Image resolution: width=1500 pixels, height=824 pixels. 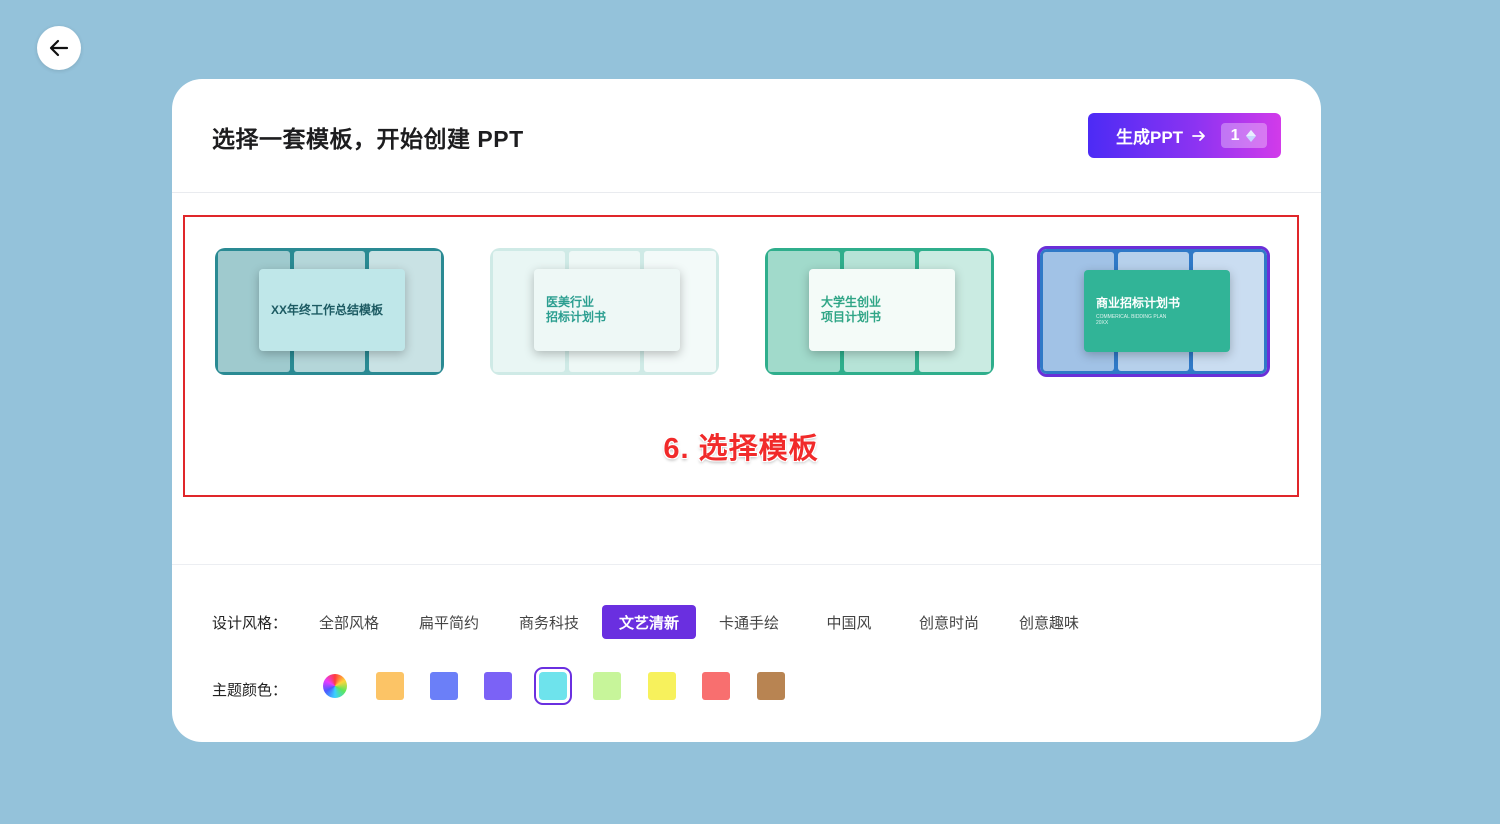 I want to click on template-thumbnail: 商业招标计划书 COMMERICAL BIDDING PLAN 20XX, so click(x=1153, y=311).